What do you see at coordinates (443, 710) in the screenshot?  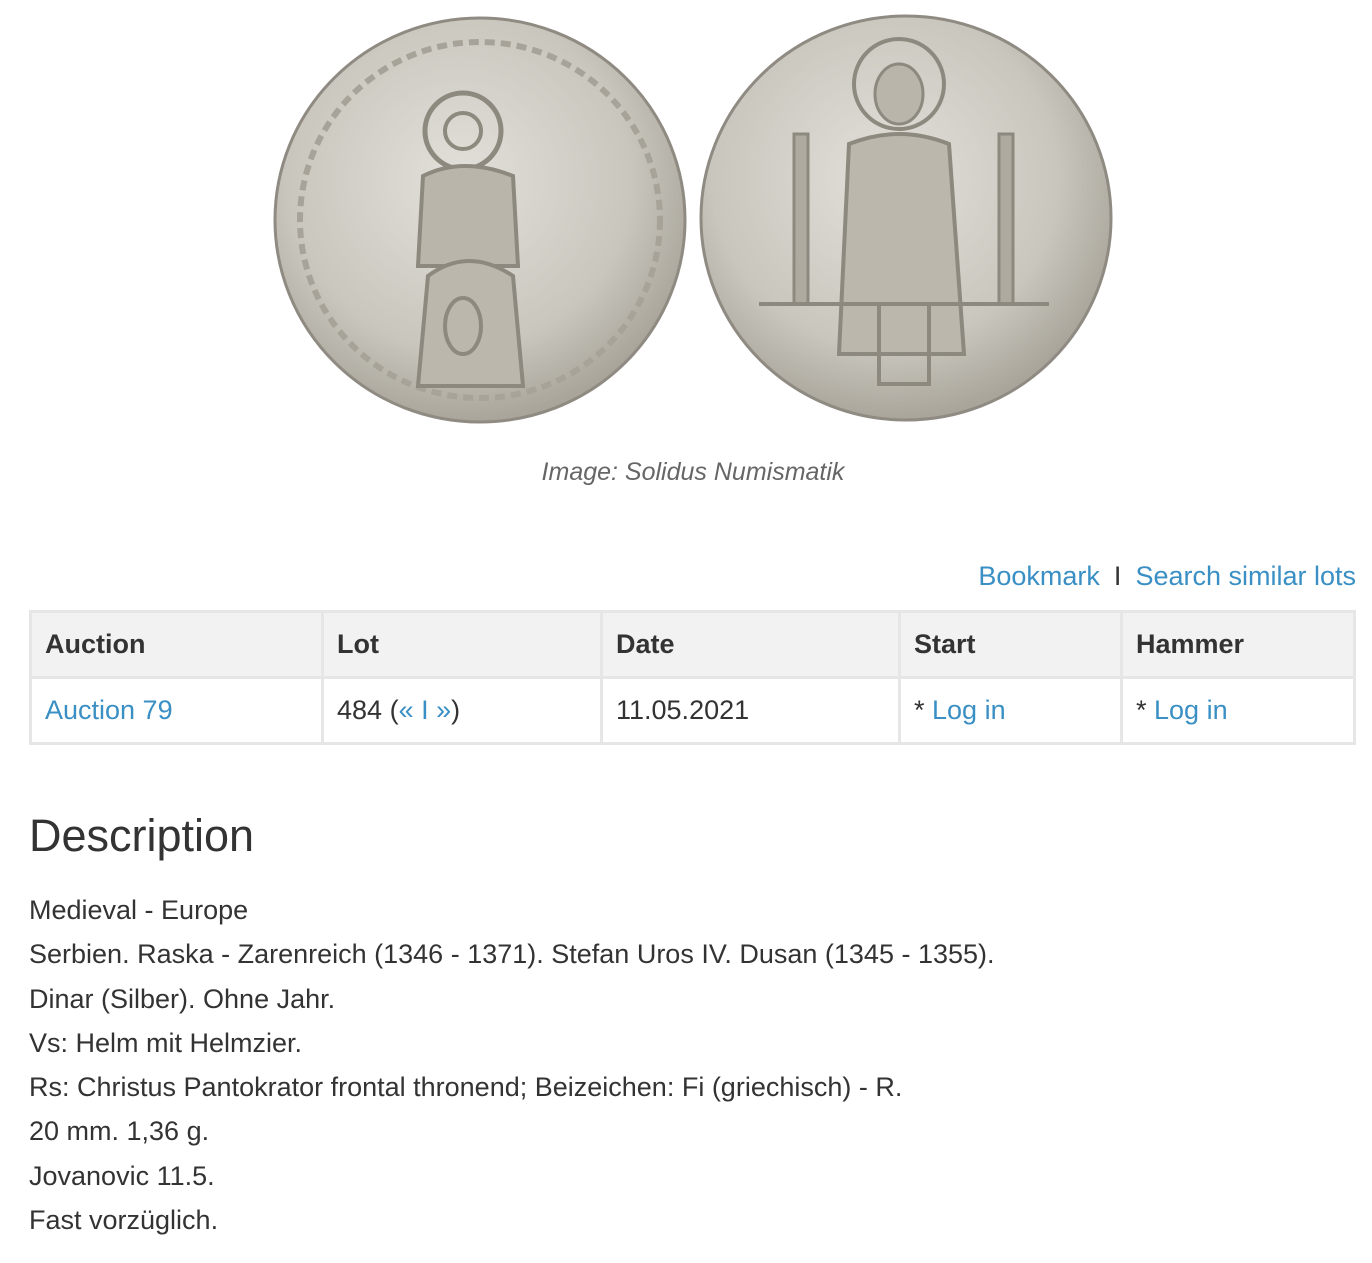 I see `next-lot-link: »` at bounding box center [443, 710].